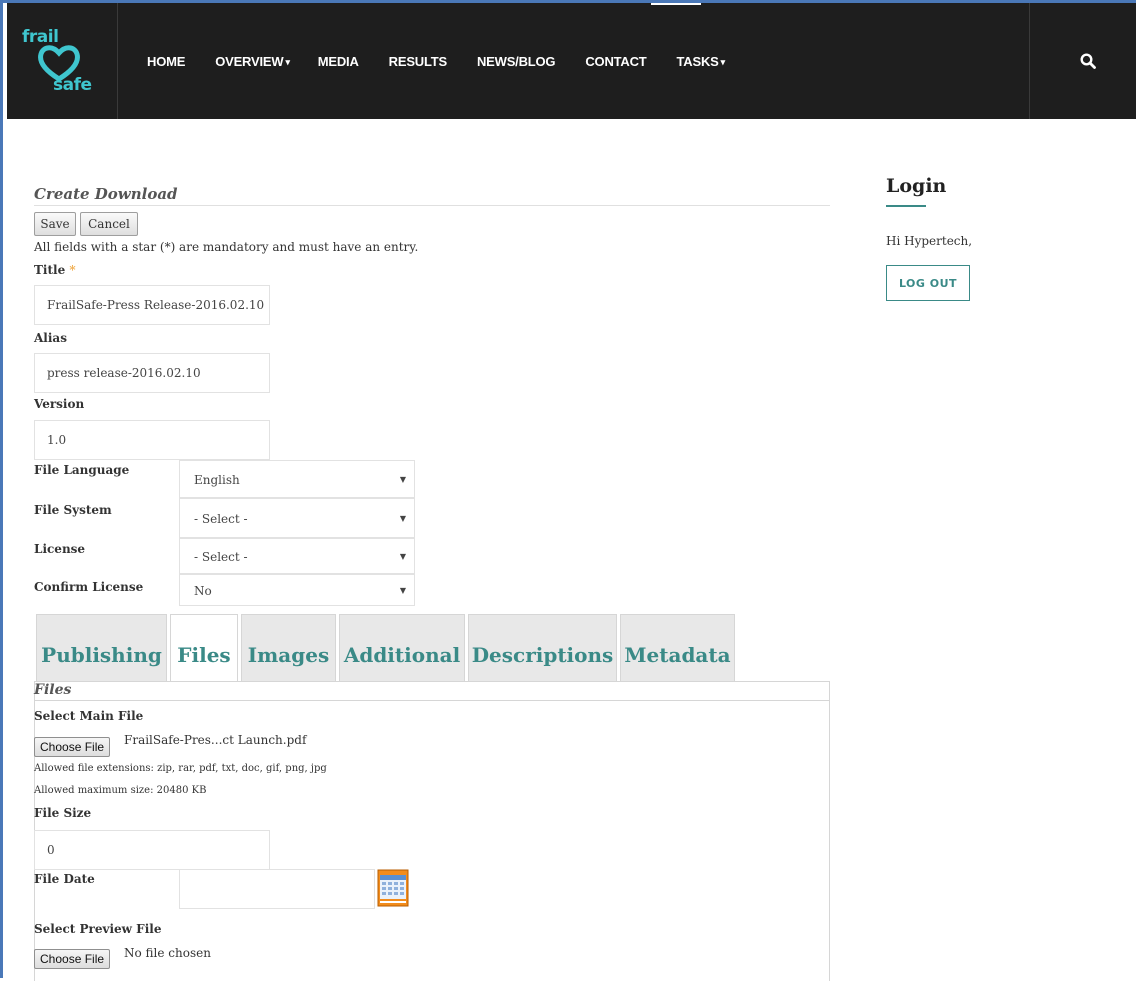 The width and height of the screenshot is (1136, 981). Describe the element at coordinates (82, 470) in the screenshot. I see `file-language-label: File Language` at that location.